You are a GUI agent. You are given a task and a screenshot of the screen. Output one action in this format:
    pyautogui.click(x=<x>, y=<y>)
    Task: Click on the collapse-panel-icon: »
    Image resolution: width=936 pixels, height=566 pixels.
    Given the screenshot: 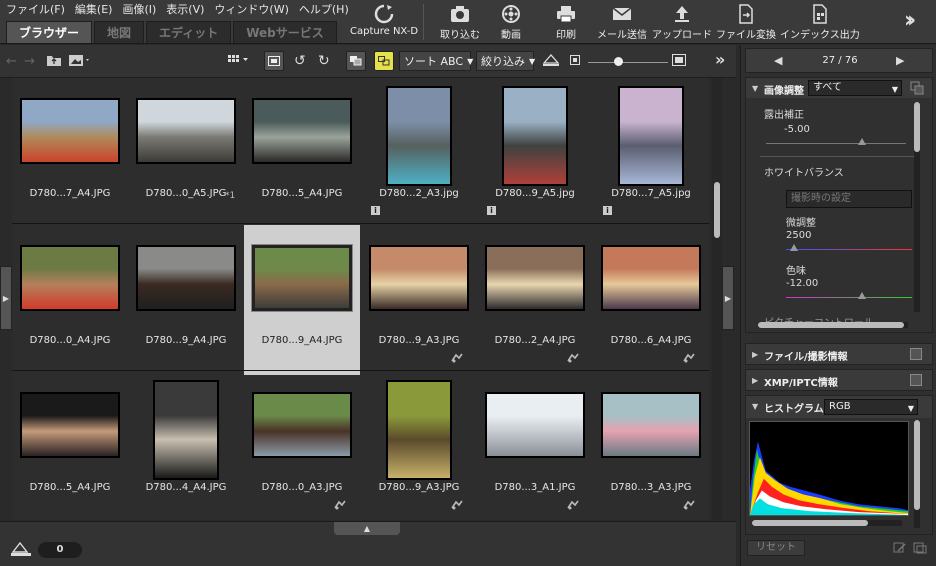 What is the action you would take?
    pyautogui.click(x=720, y=59)
    